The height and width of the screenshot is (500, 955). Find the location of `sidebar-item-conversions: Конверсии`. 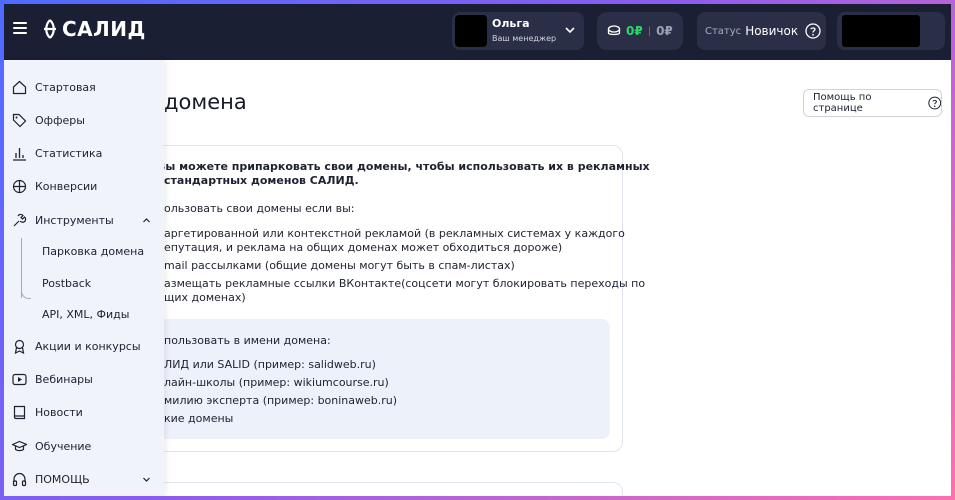

sidebar-item-conversions: Конверсии is located at coordinates (84, 186).